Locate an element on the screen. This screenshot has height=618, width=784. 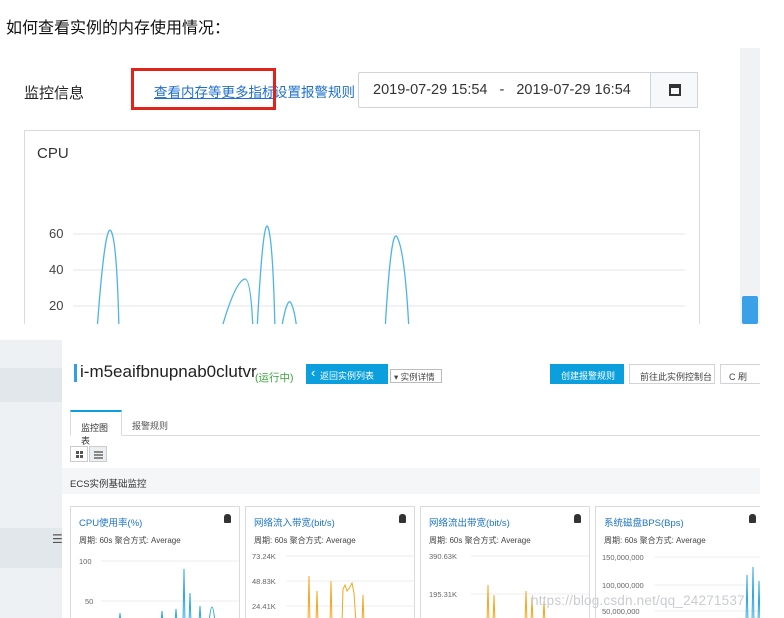
refresh-button: C 刷 is located at coordinates (740, 374).